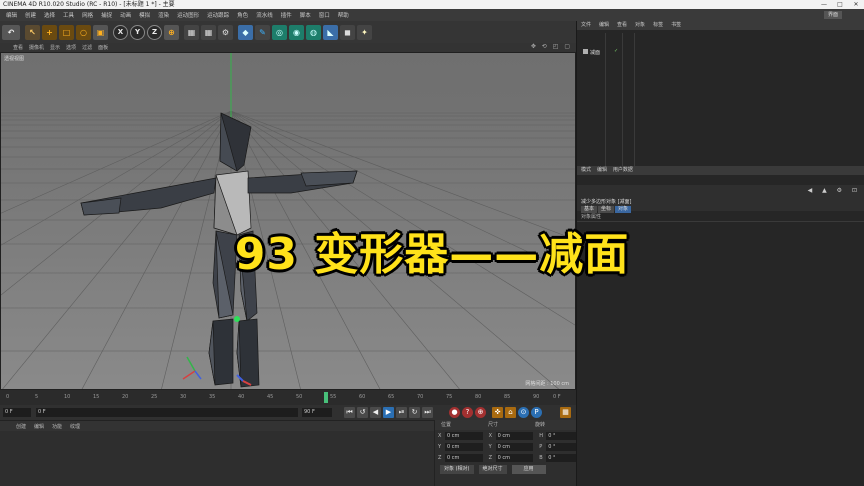 The height and width of the screenshot is (486, 864). I want to click on menu-script: 脚本, so click(305, 15).